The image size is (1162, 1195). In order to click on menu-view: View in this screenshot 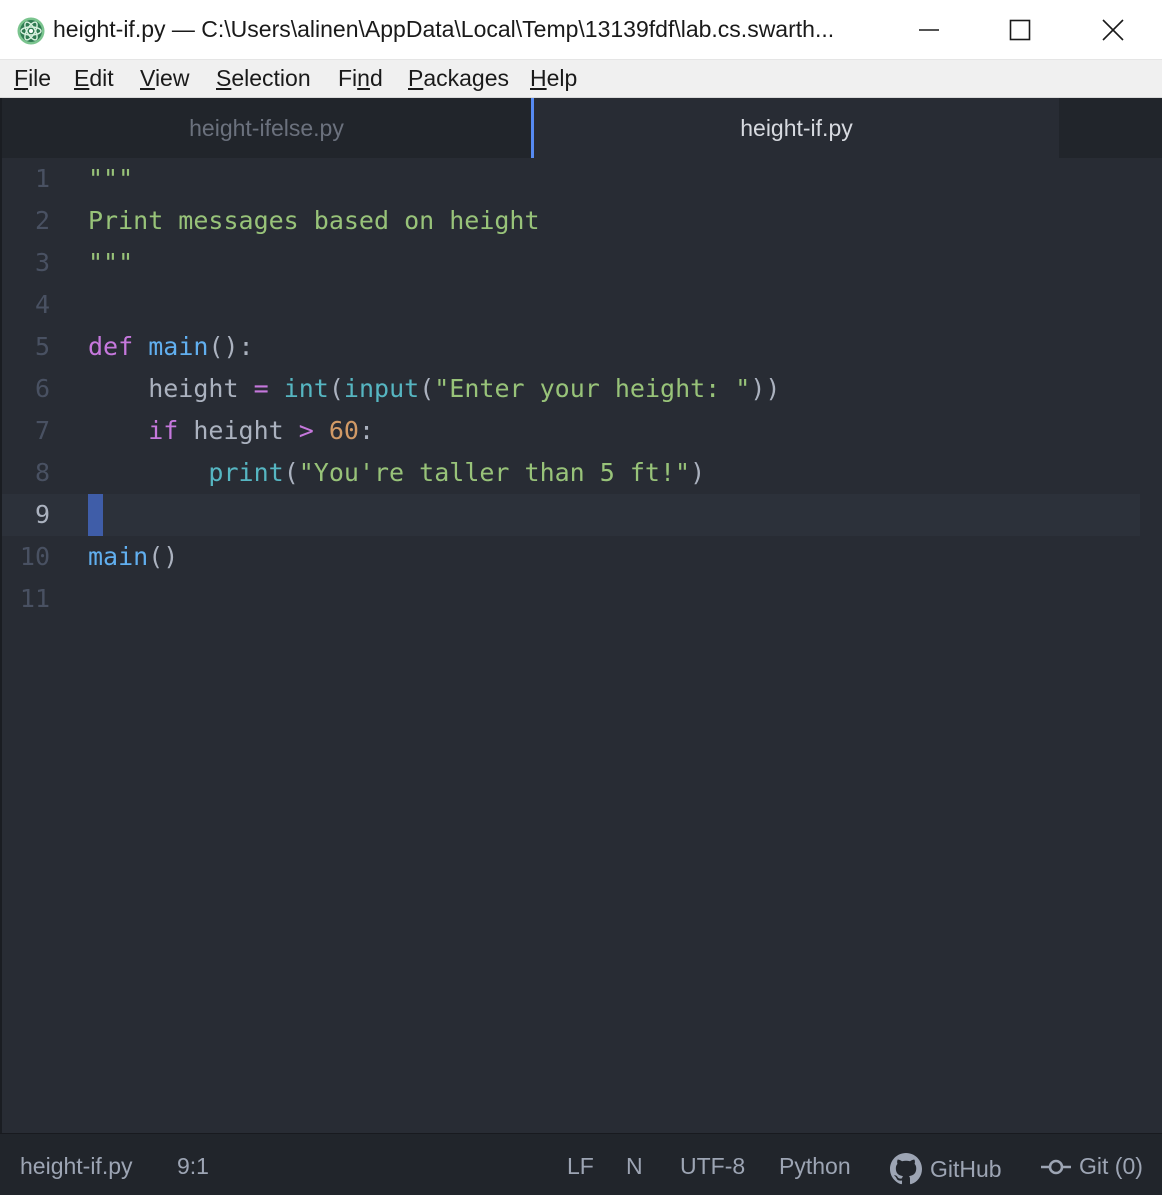, I will do `click(164, 78)`.